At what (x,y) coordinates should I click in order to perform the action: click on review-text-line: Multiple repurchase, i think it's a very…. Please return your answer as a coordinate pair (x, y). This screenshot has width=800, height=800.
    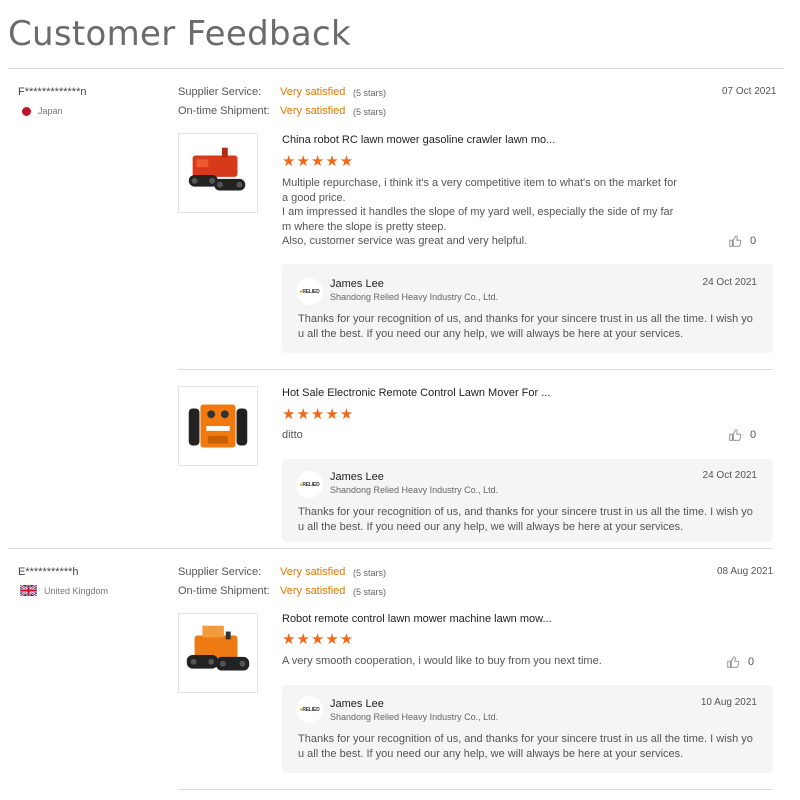
    Looking at the image, I should click on (479, 183).